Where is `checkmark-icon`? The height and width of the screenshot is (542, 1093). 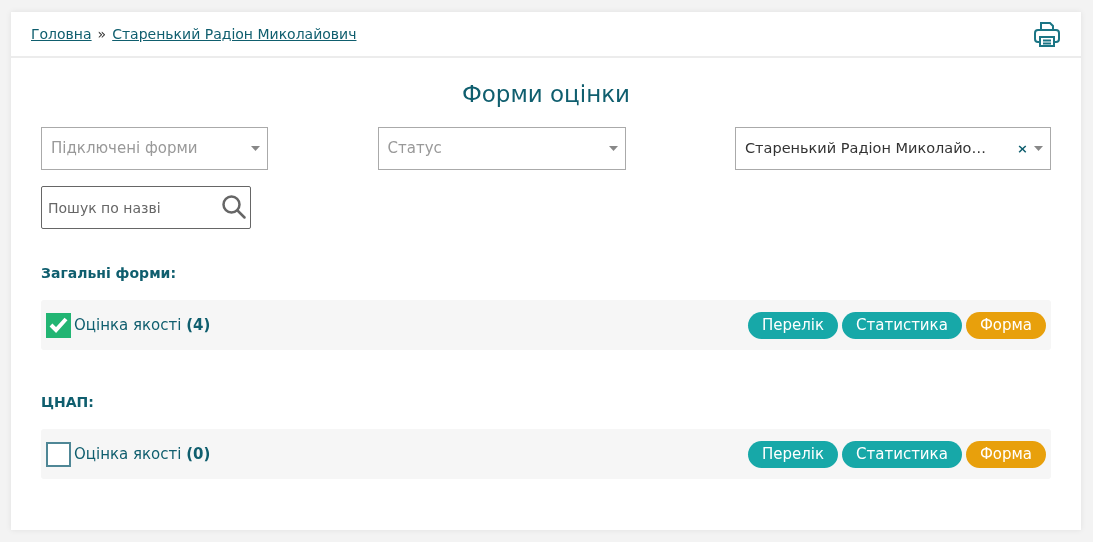
checkmark-icon is located at coordinates (58, 325).